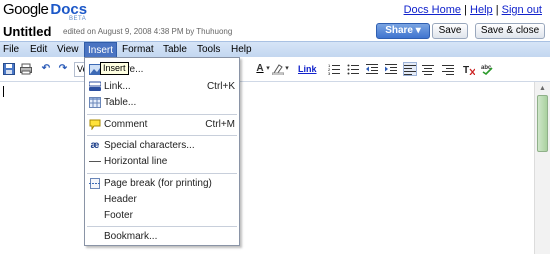 This screenshot has width=550, height=254. What do you see at coordinates (27, 31) in the screenshot?
I see `document-title: Untitled` at bounding box center [27, 31].